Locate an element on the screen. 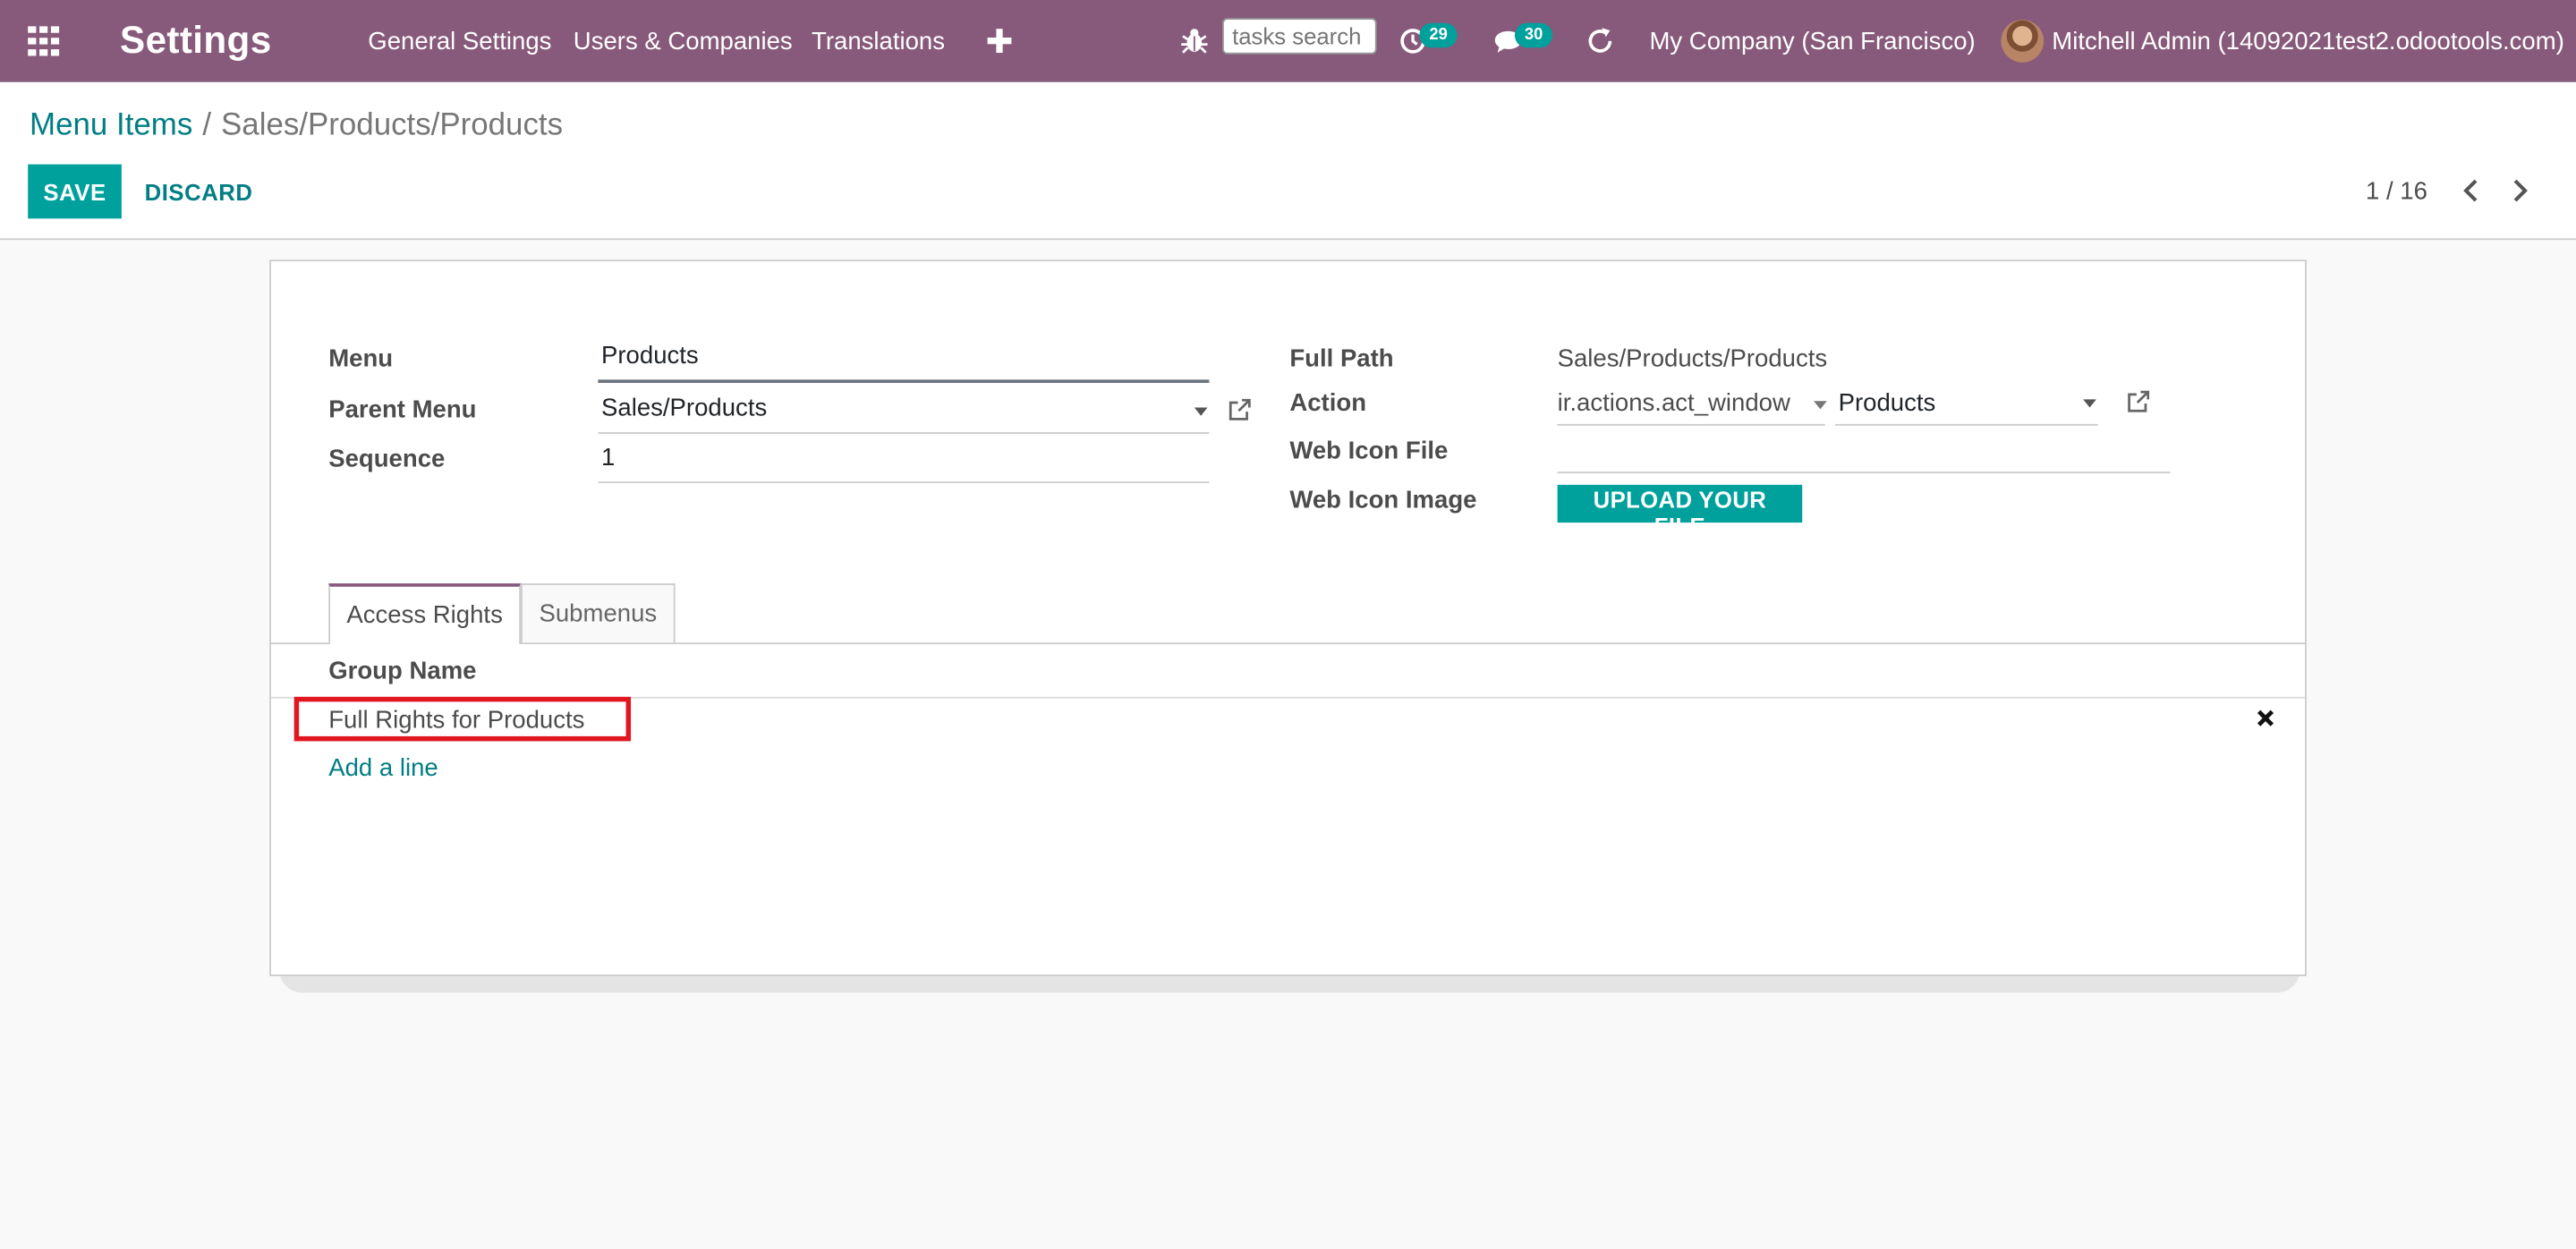 This screenshot has height=1249, width=2576. action-external-link-icon is located at coordinates (2138, 401).